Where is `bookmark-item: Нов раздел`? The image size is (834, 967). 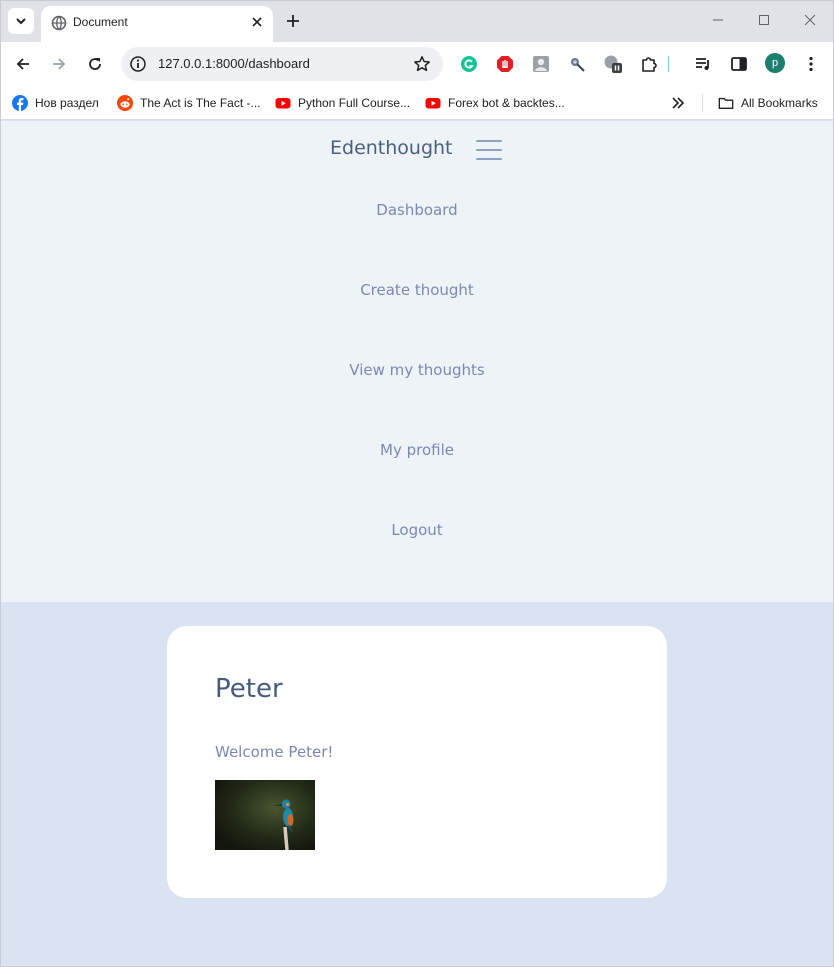
bookmark-item: Нов раздел is located at coordinates (55, 103).